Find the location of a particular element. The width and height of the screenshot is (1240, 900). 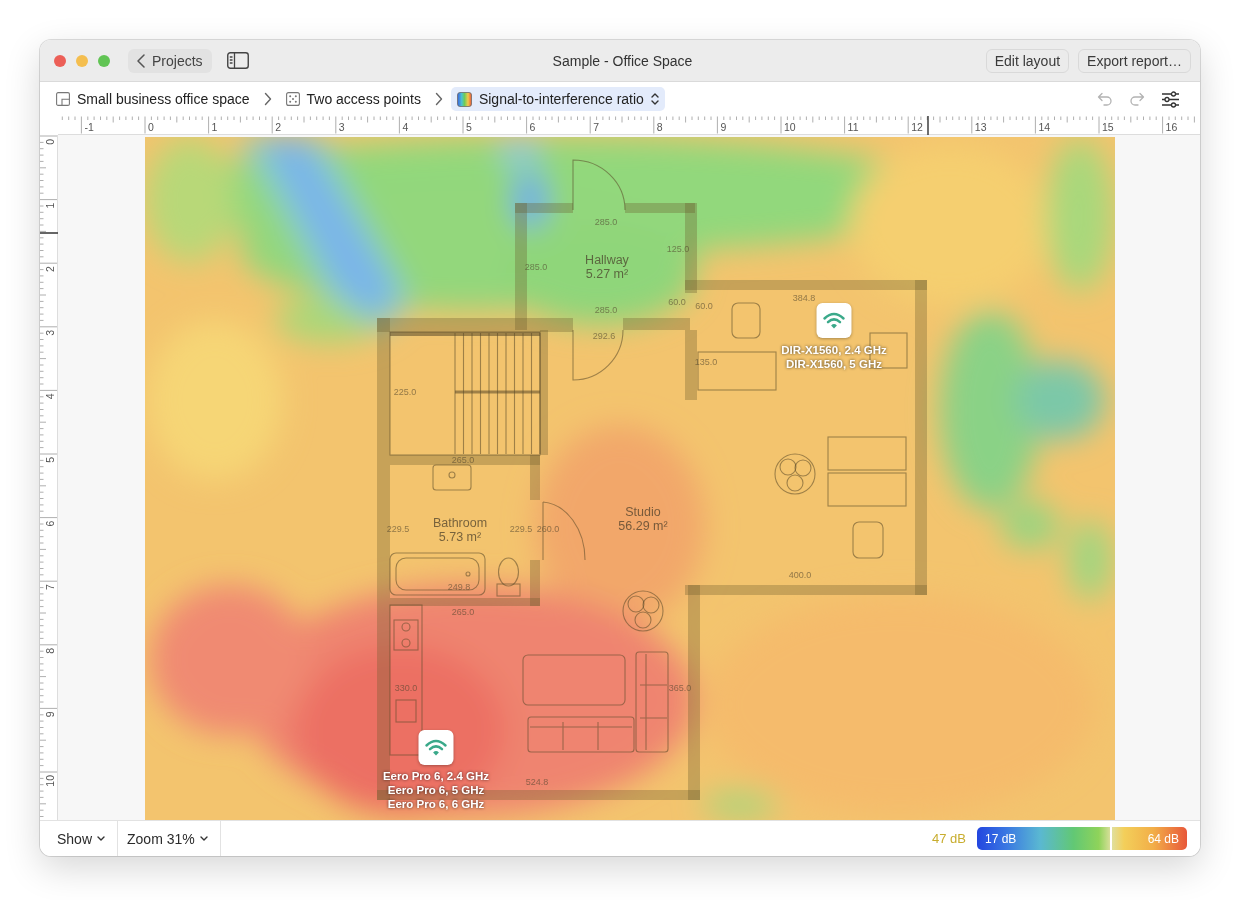

ruler-label: 12 is located at coordinates (917, 127).